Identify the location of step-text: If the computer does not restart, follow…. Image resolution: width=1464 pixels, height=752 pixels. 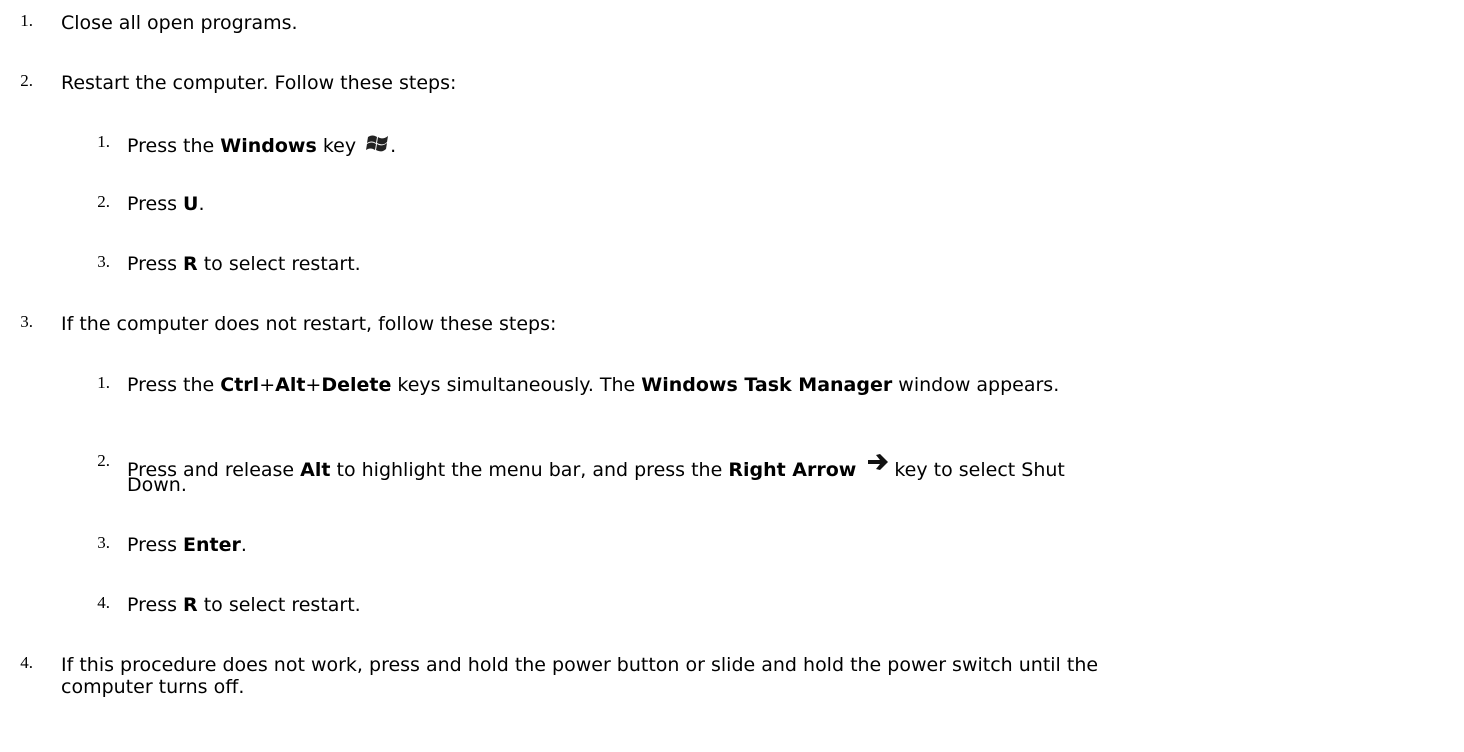
(309, 324).